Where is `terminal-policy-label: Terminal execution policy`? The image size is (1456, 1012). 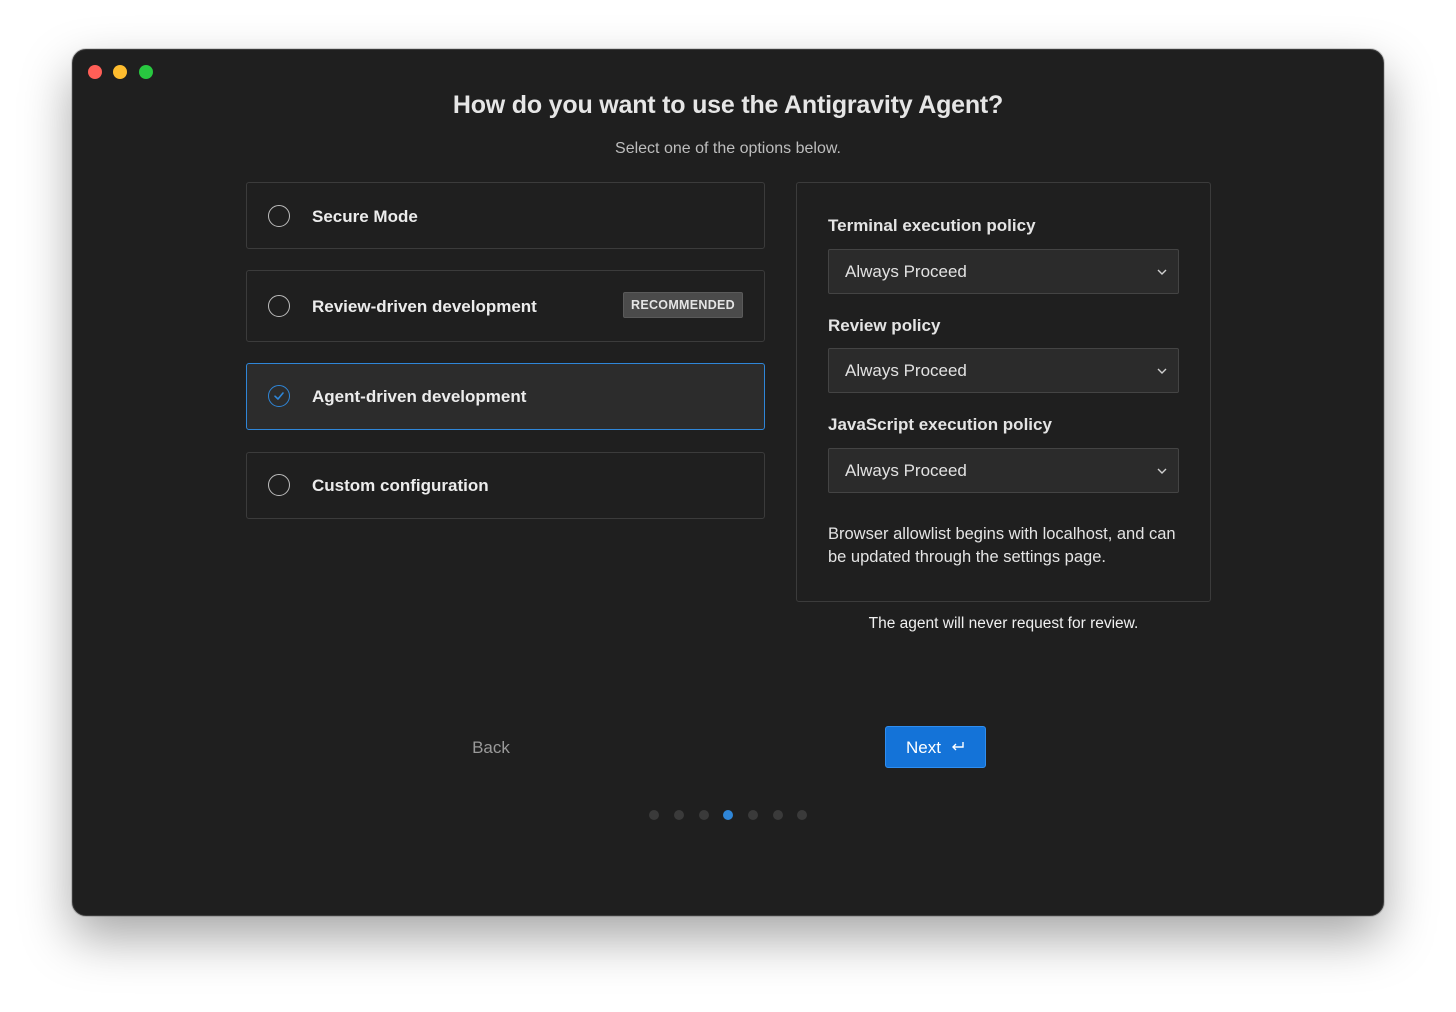 terminal-policy-label: Terminal execution policy is located at coordinates (932, 225).